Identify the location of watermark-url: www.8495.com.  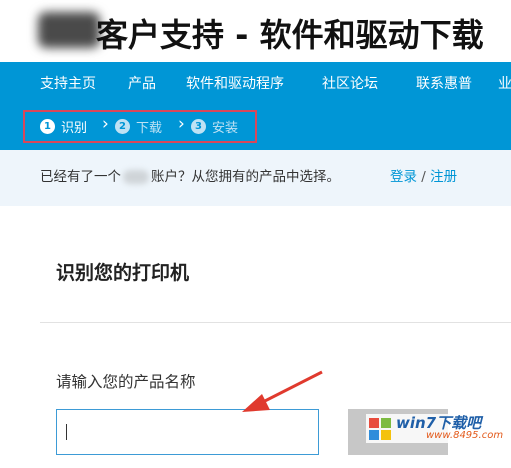
(465, 435).